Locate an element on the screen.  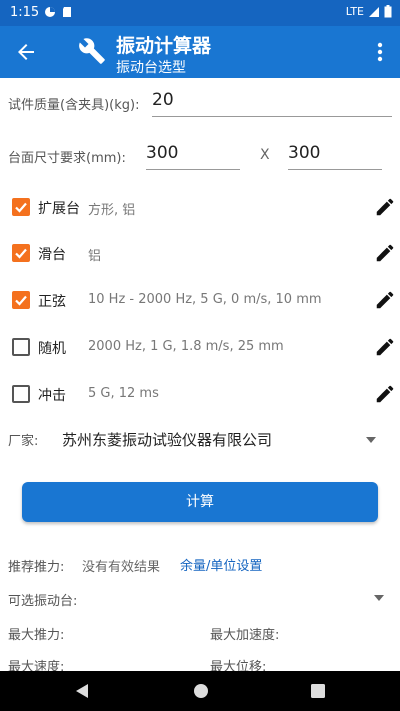
slide-checkbox is located at coordinates (21, 253).